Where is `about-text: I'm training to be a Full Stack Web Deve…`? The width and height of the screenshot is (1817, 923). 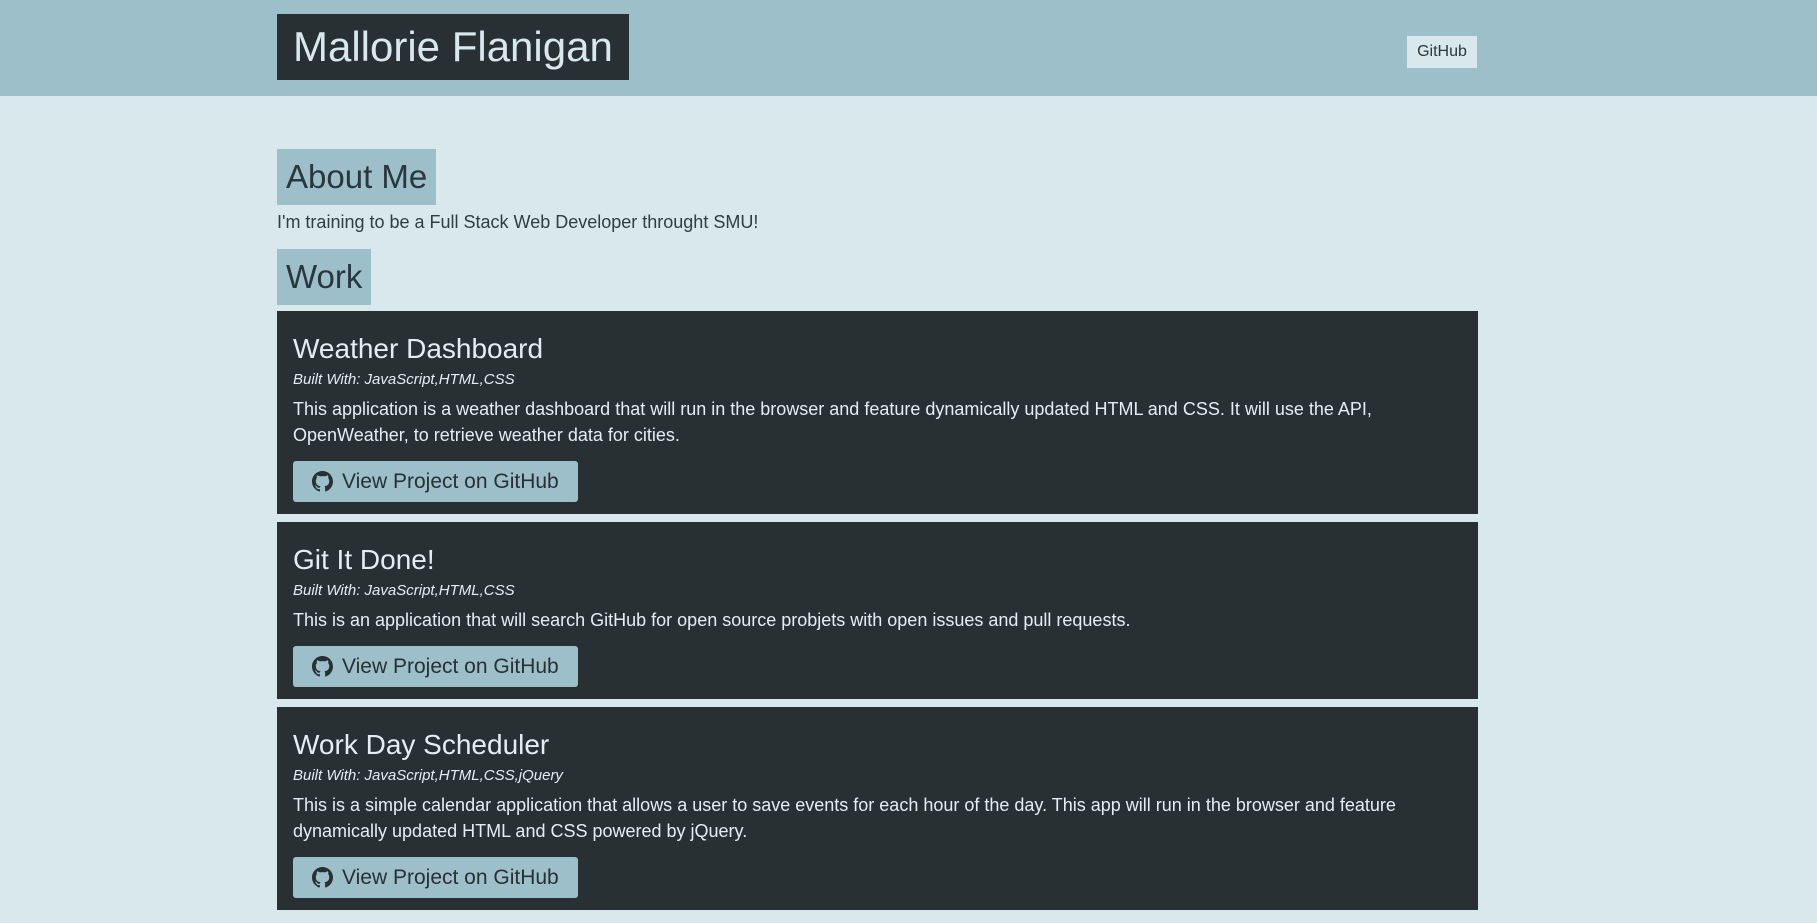
about-text: I'm training to be a Full Stack Web Deve… is located at coordinates (518, 222).